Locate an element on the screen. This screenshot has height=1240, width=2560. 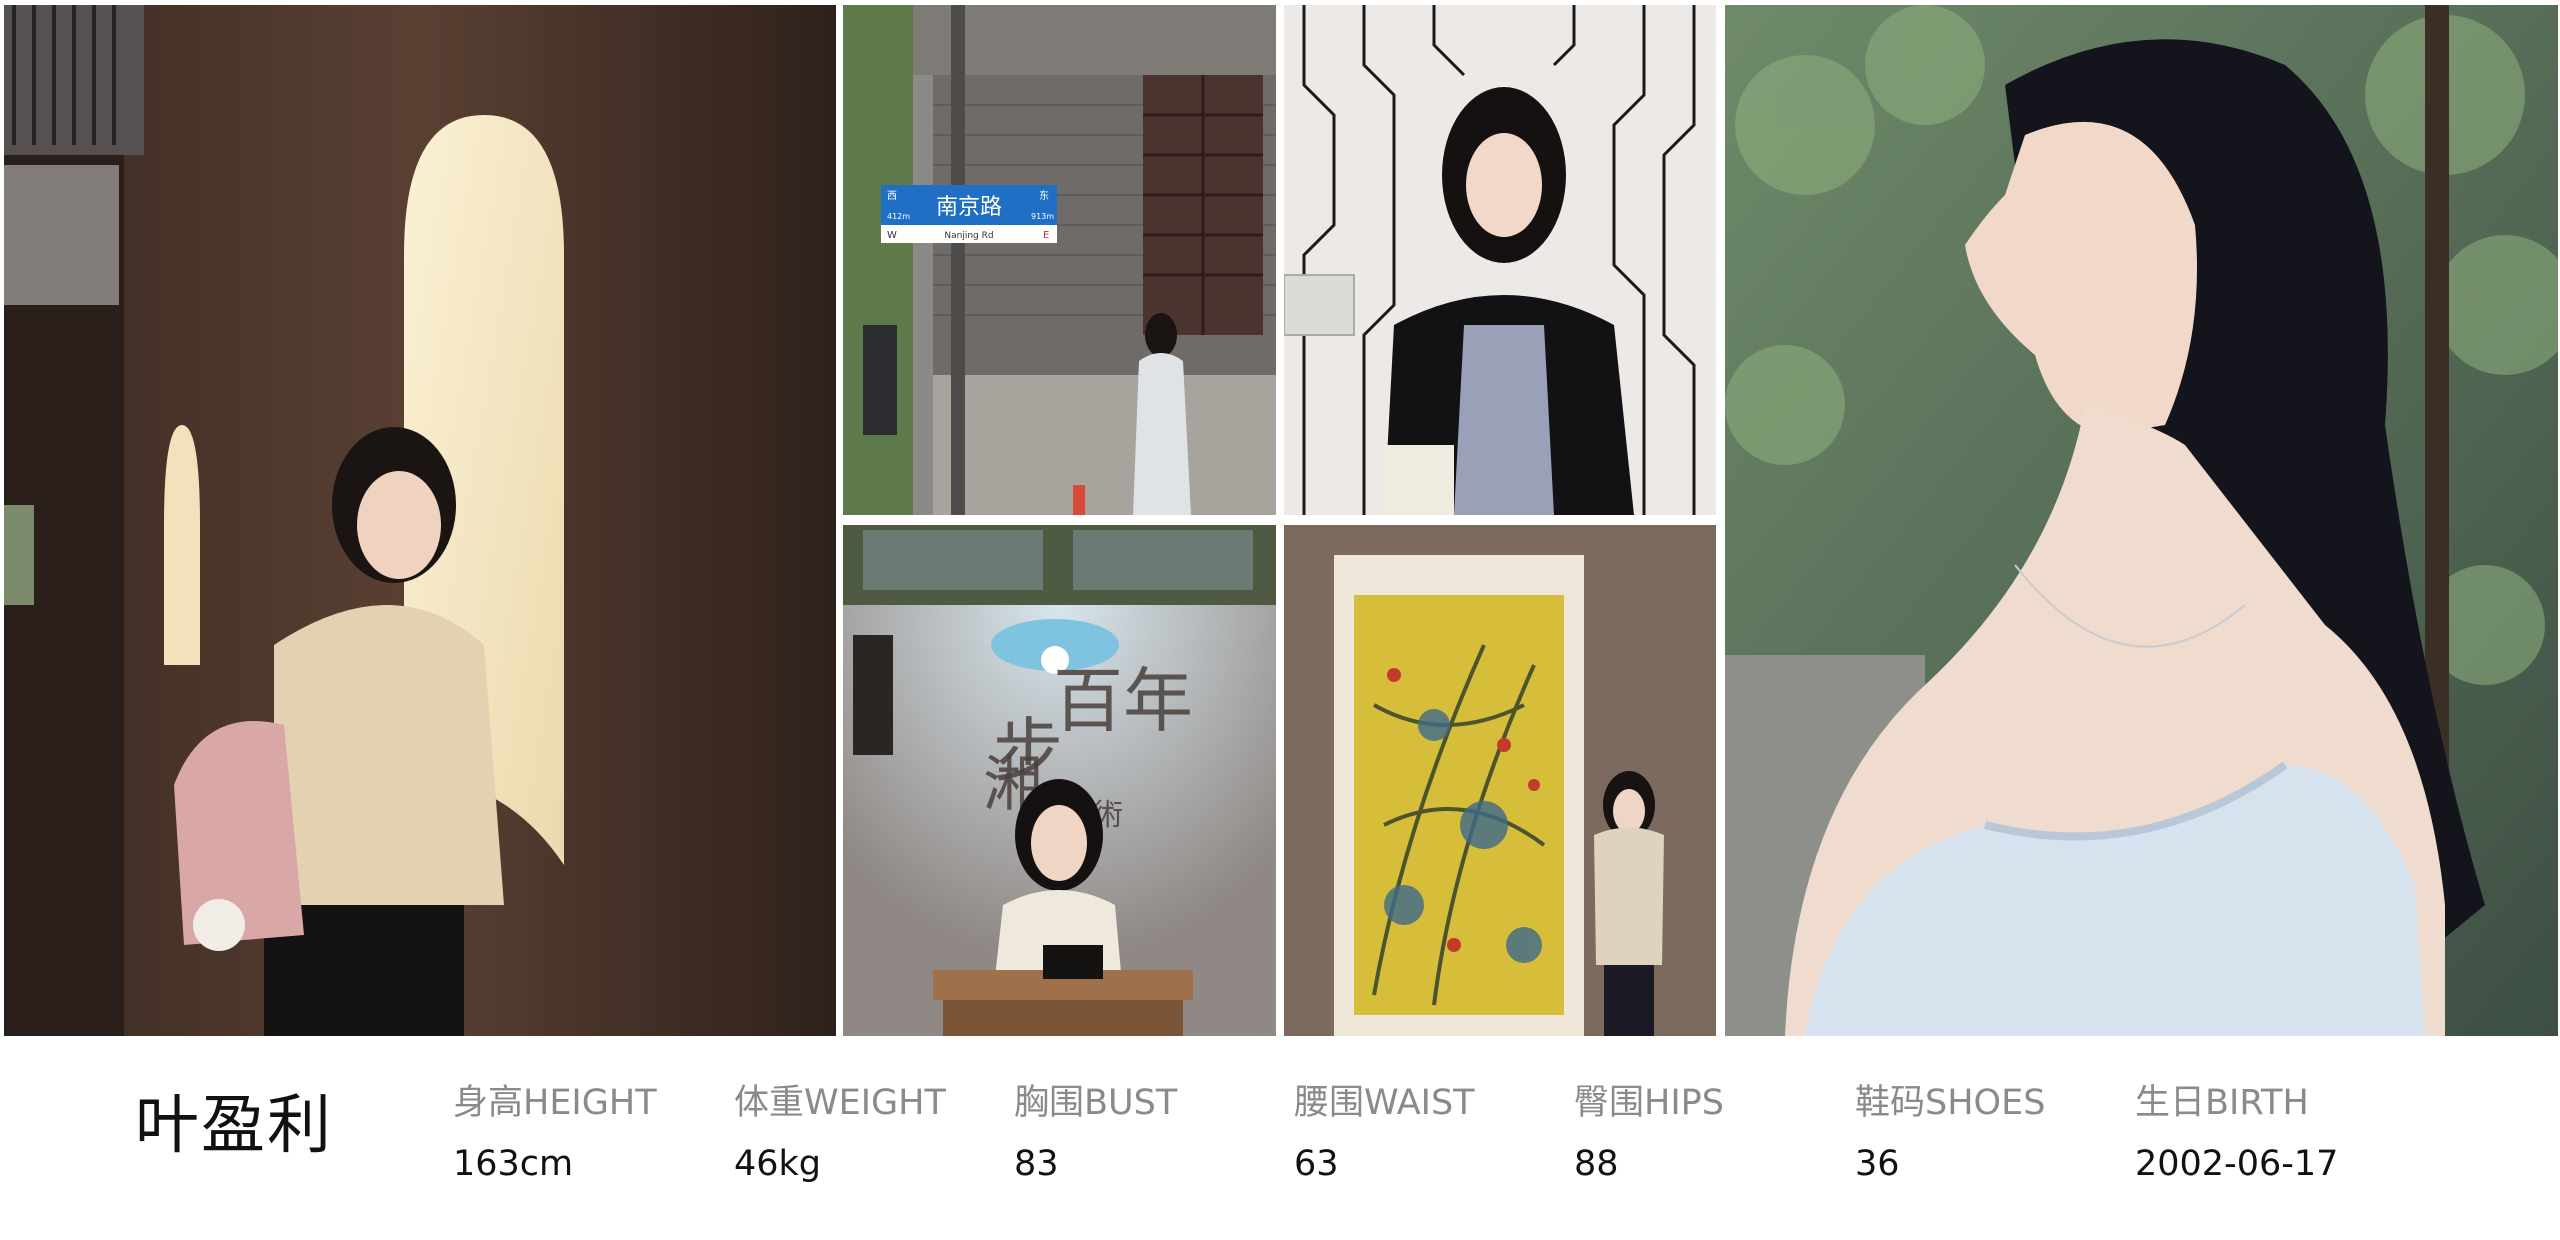
street-sign-east: 东 is located at coordinates (1044, 195).